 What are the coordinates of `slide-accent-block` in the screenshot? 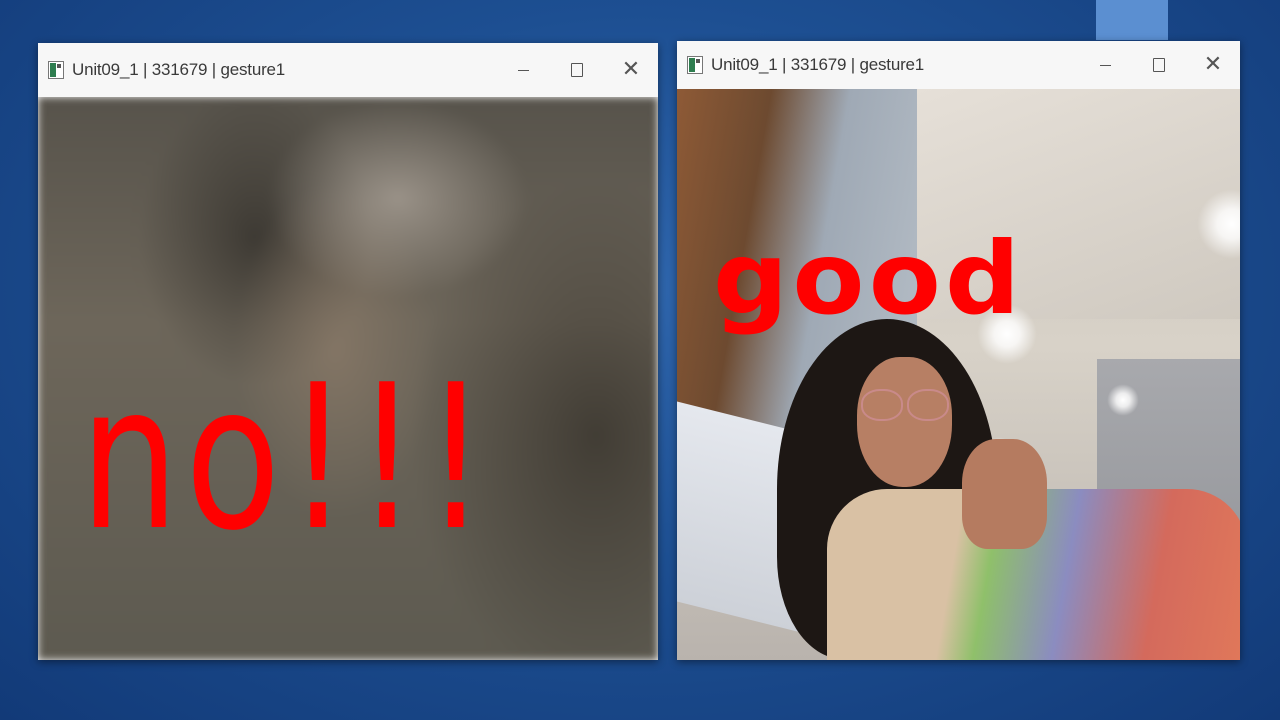 It's located at (1132, 20).